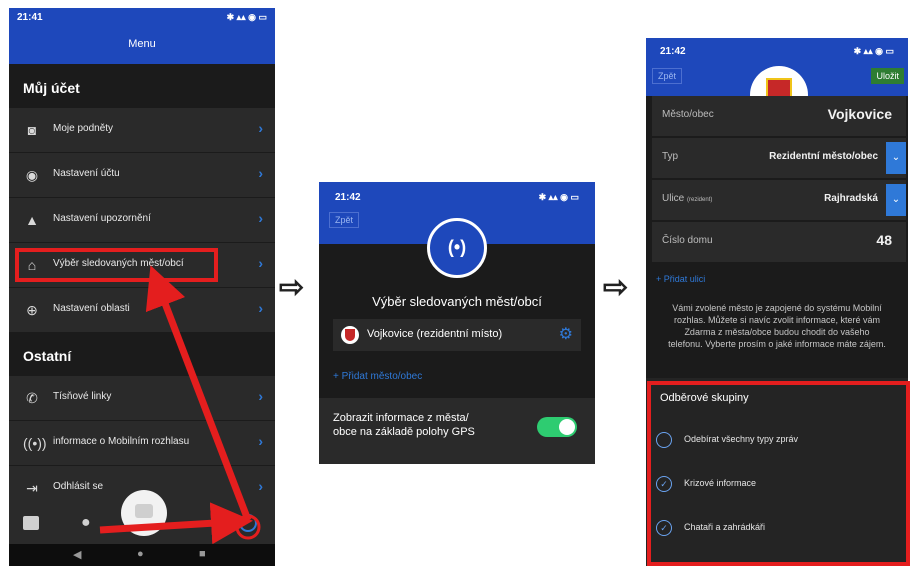 The height and width of the screenshot is (566, 910). Describe the element at coordinates (435, 334) in the screenshot. I see `city-label: Vojkovice (rezidentní místo)` at that location.